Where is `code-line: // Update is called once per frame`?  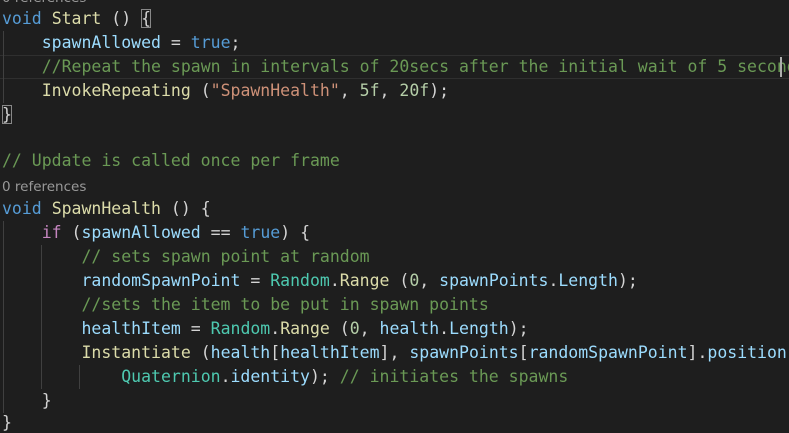
code-line: // Update is called once per frame is located at coordinates (171, 161).